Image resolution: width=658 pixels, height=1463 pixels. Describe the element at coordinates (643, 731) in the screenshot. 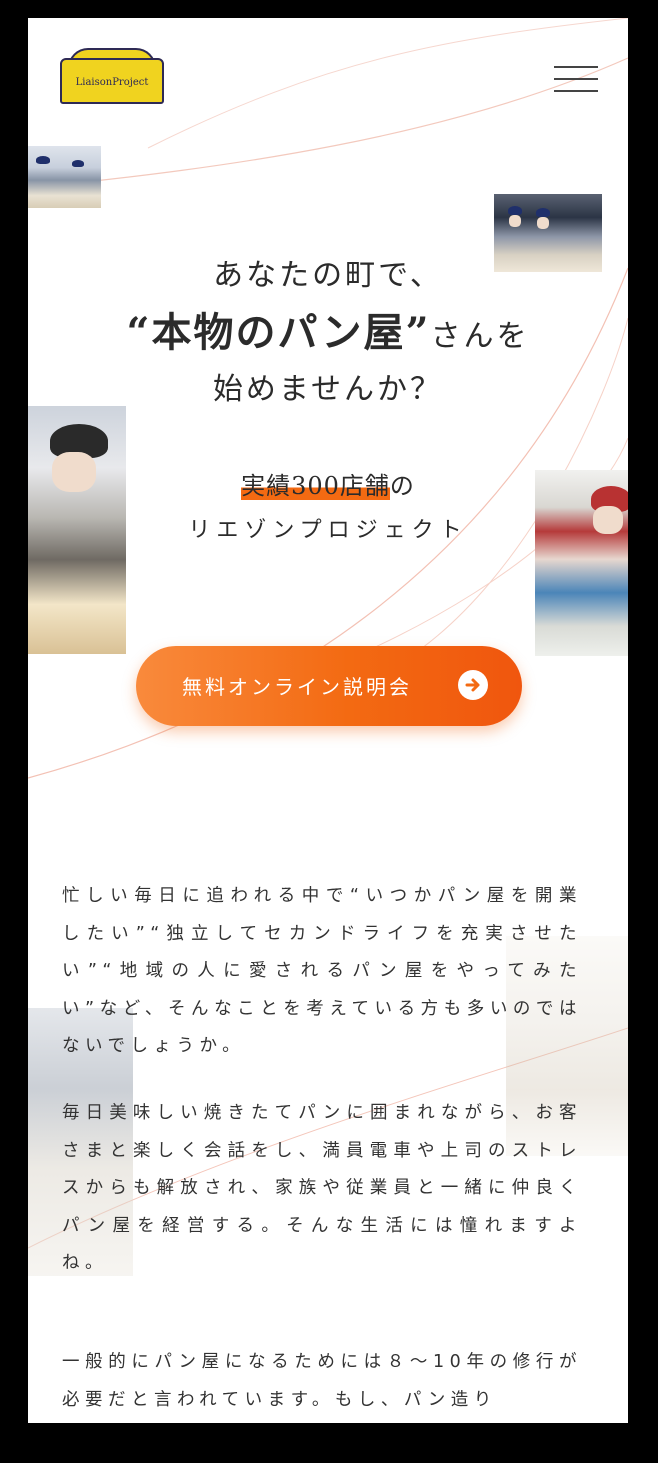

I see `right-black-strip` at that location.